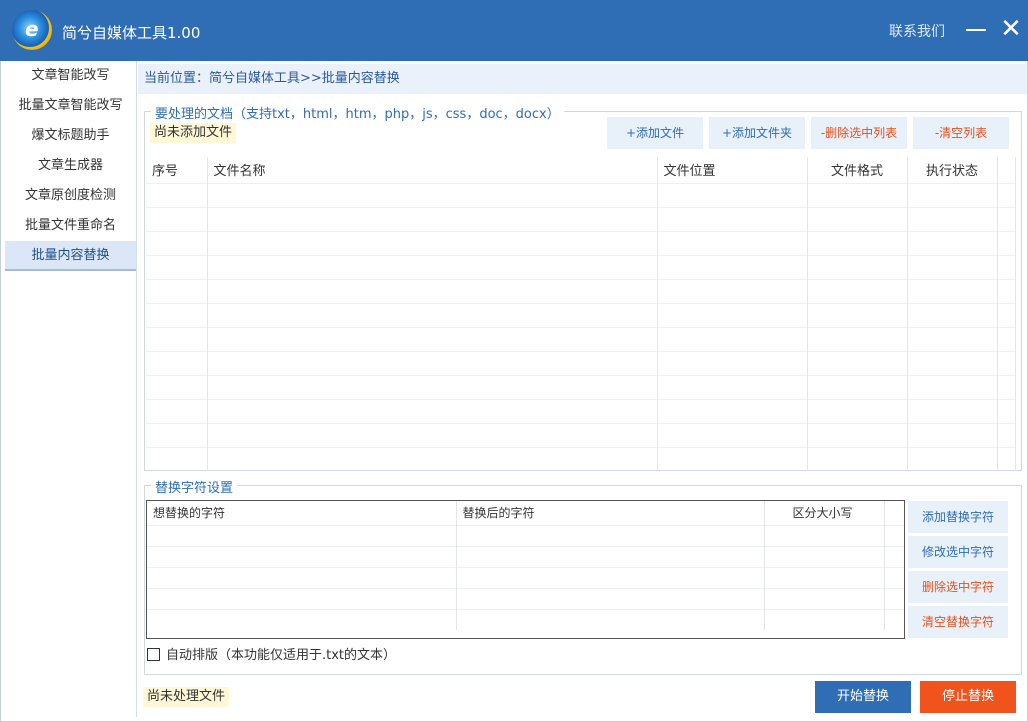  What do you see at coordinates (131, 33) in the screenshot?
I see `app-title: 简兮自媒体工具1.00` at bounding box center [131, 33].